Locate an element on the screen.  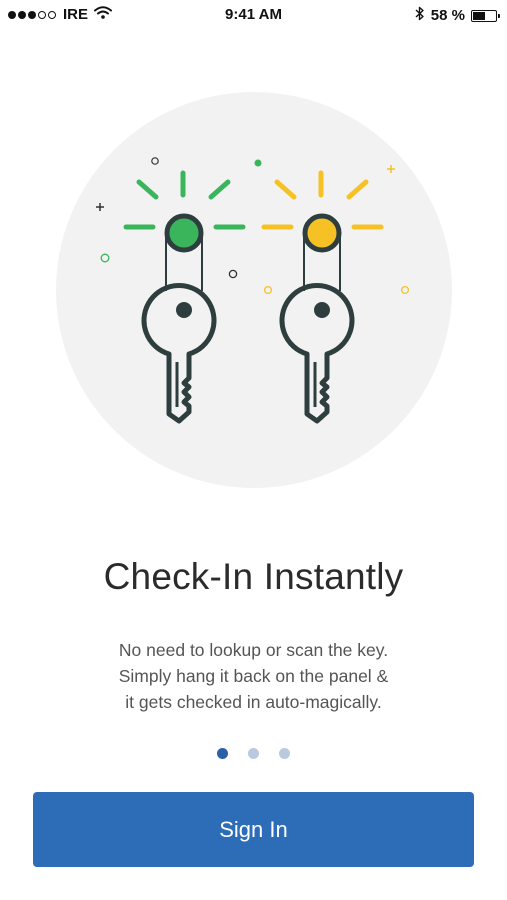
battery-percentage: 58 % is located at coordinates (447, 15).